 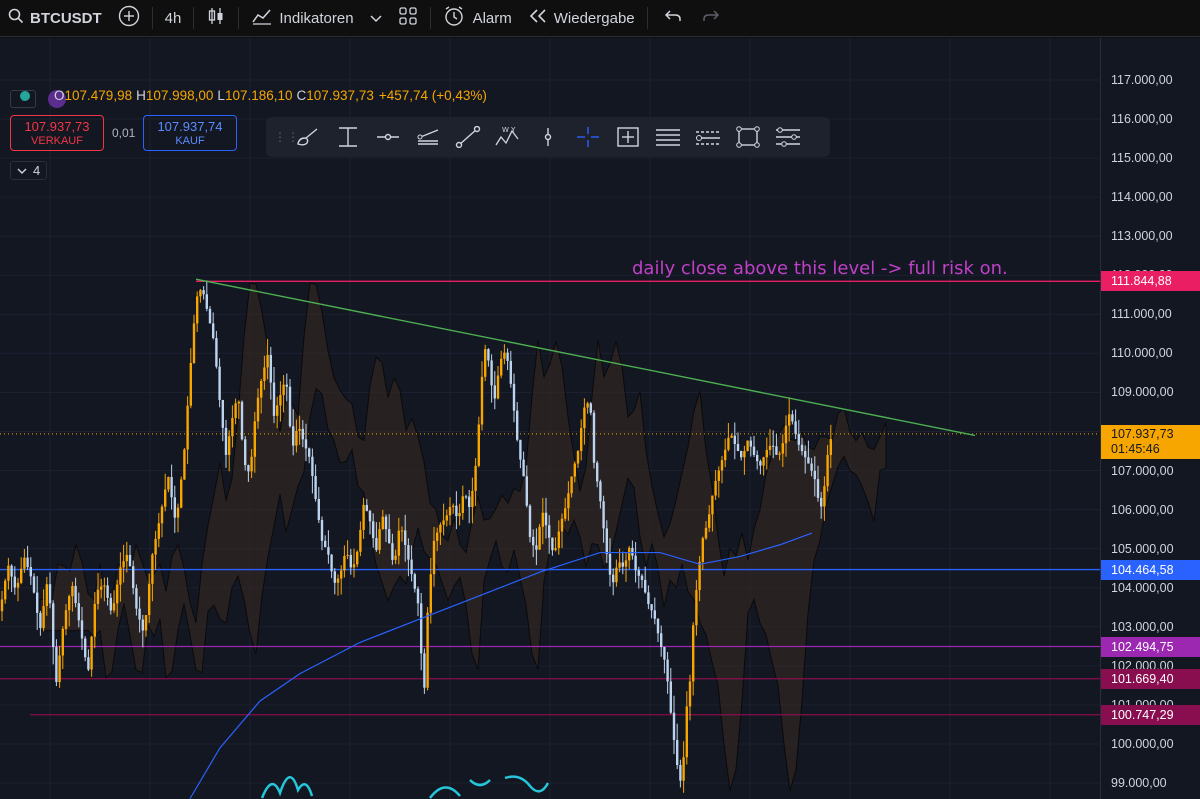 I want to click on layouts-button, so click(x=408, y=18).